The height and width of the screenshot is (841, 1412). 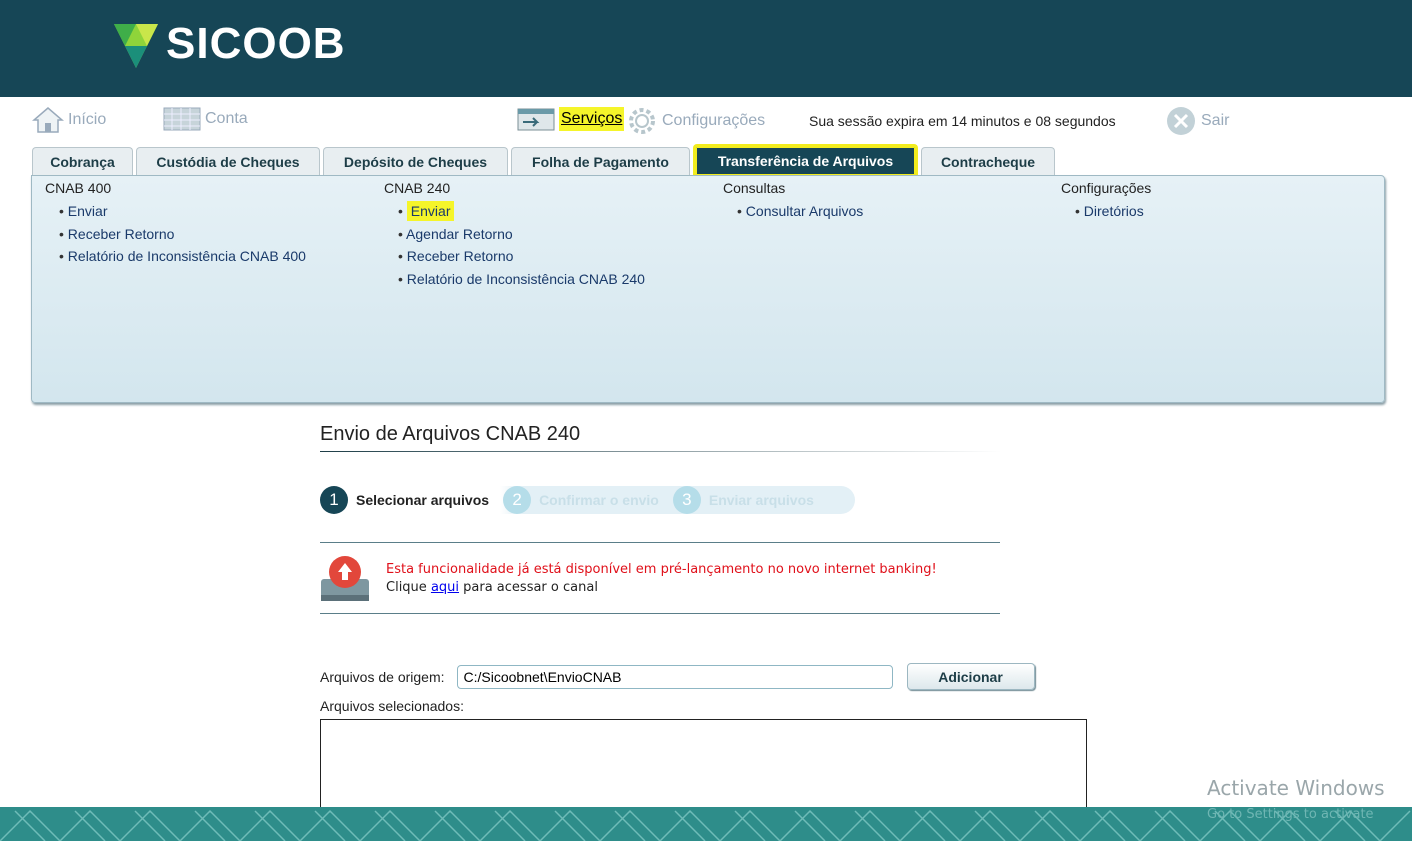 What do you see at coordinates (761, 500) in the screenshot?
I see `step-label: Enviar arquivos` at bounding box center [761, 500].